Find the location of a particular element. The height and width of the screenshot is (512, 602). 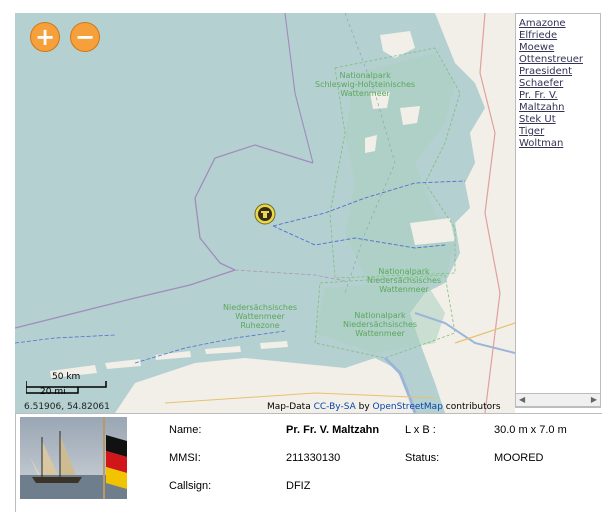

ship-link-woltman: Woltman is located at coordinates (541, 143).